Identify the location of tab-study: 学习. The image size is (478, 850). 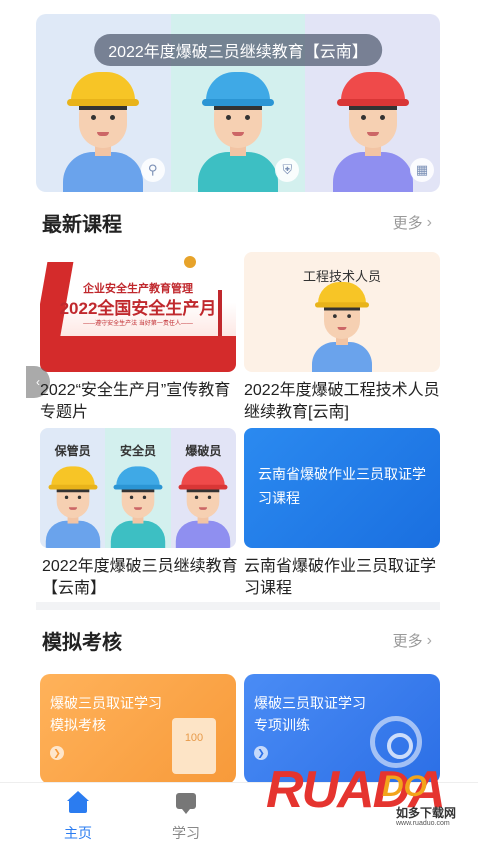
(186, 817).